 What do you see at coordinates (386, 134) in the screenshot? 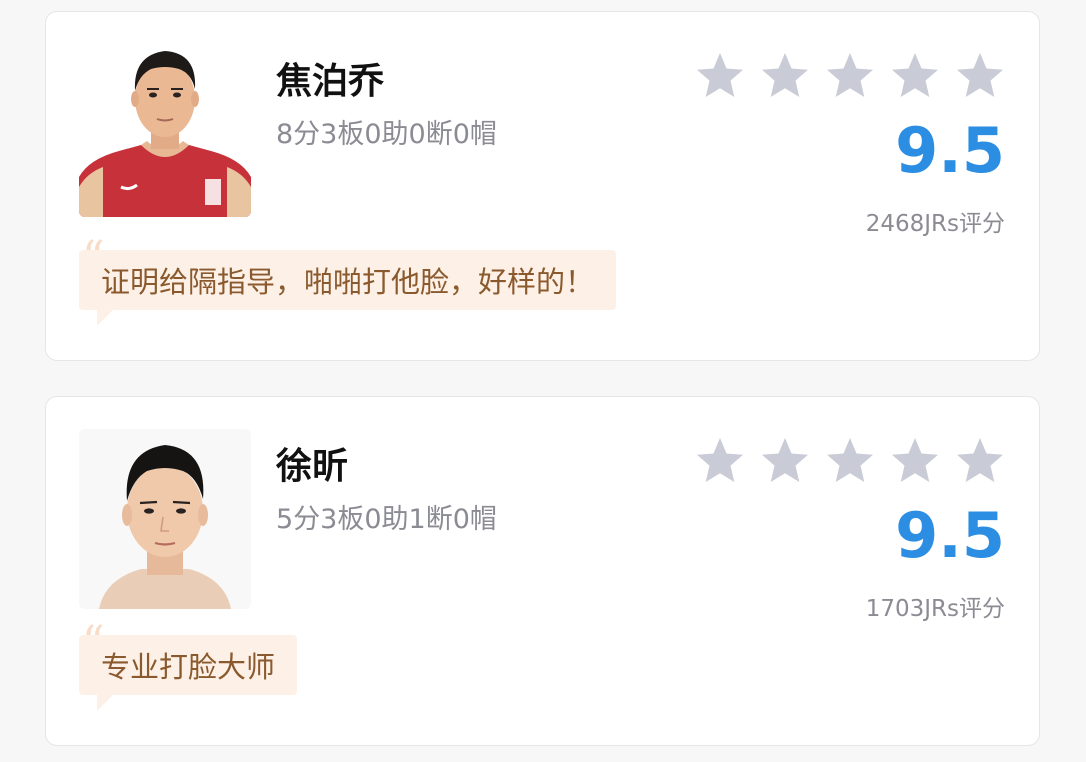
I see `player-stat-line: 8分3板0助0断0帽` at bounding box center [386, 134].